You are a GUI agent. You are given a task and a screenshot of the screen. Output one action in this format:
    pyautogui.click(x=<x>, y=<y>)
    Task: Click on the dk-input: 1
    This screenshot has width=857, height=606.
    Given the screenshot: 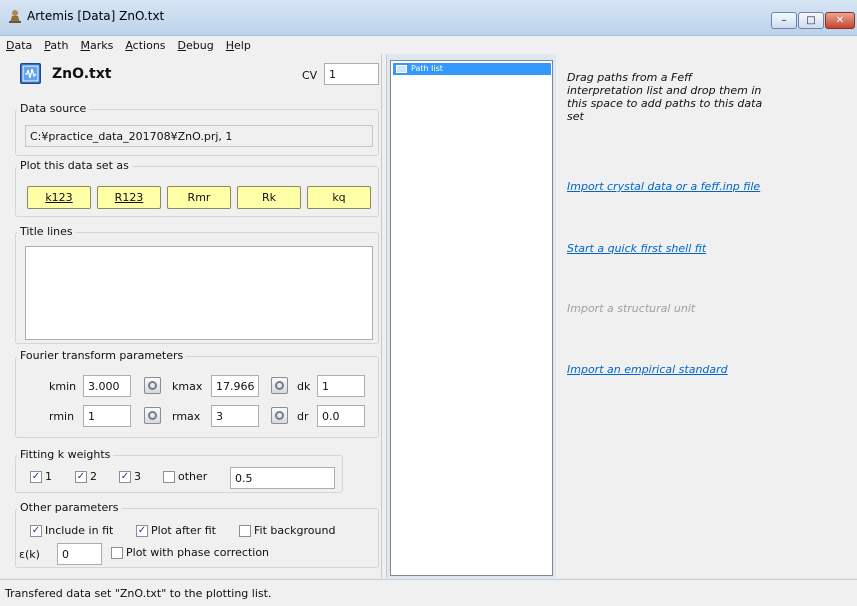 What is the action you would take?
    pyautogui.click(x=341, y=386)
    